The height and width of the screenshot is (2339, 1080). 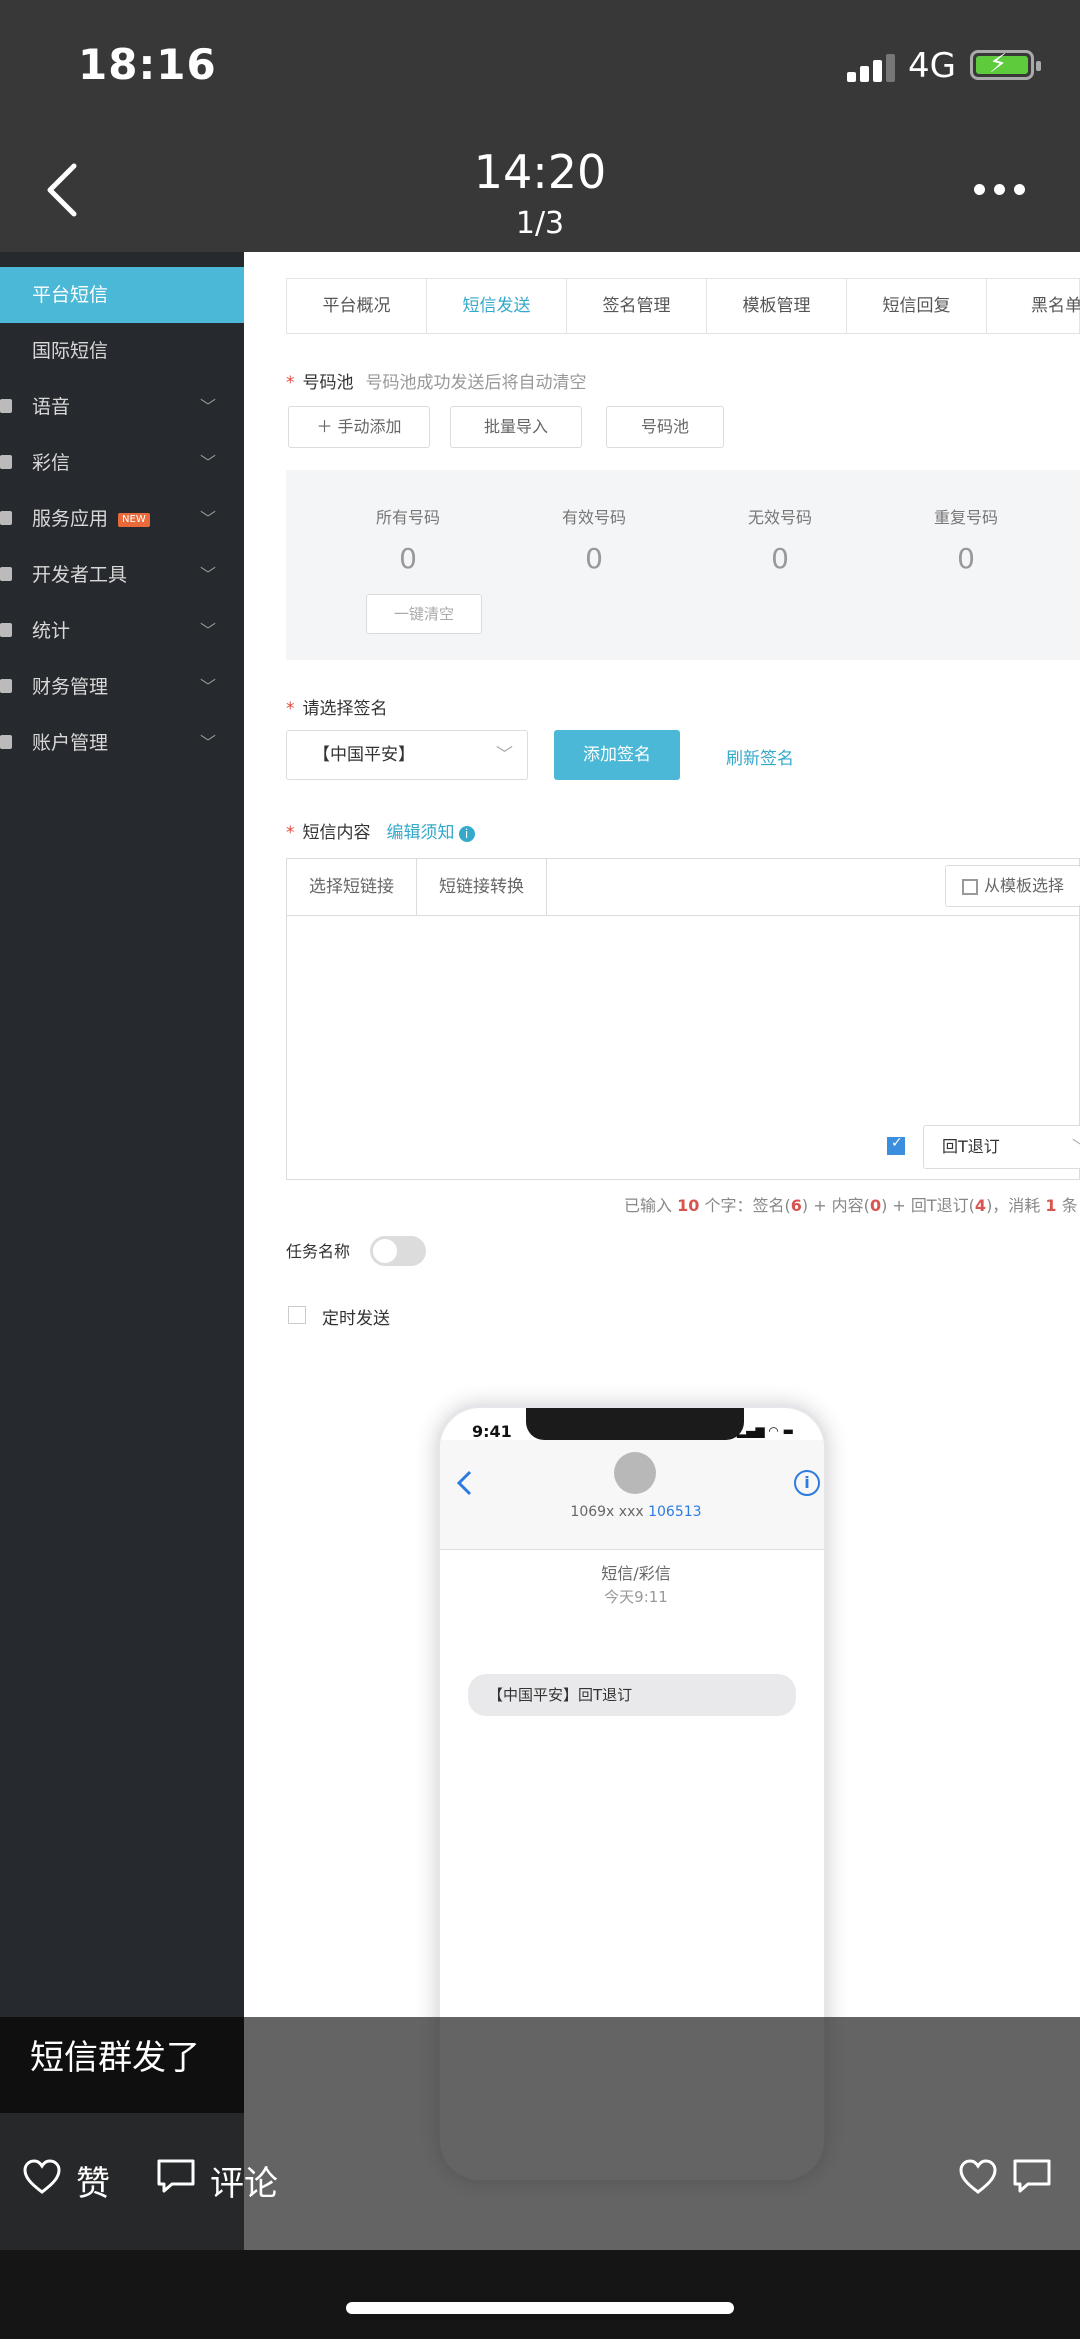 What do you see at coordinates (540, 223) in the screenshot?
I see `viewer-index: 1/3` at bounding box center [540, 223].